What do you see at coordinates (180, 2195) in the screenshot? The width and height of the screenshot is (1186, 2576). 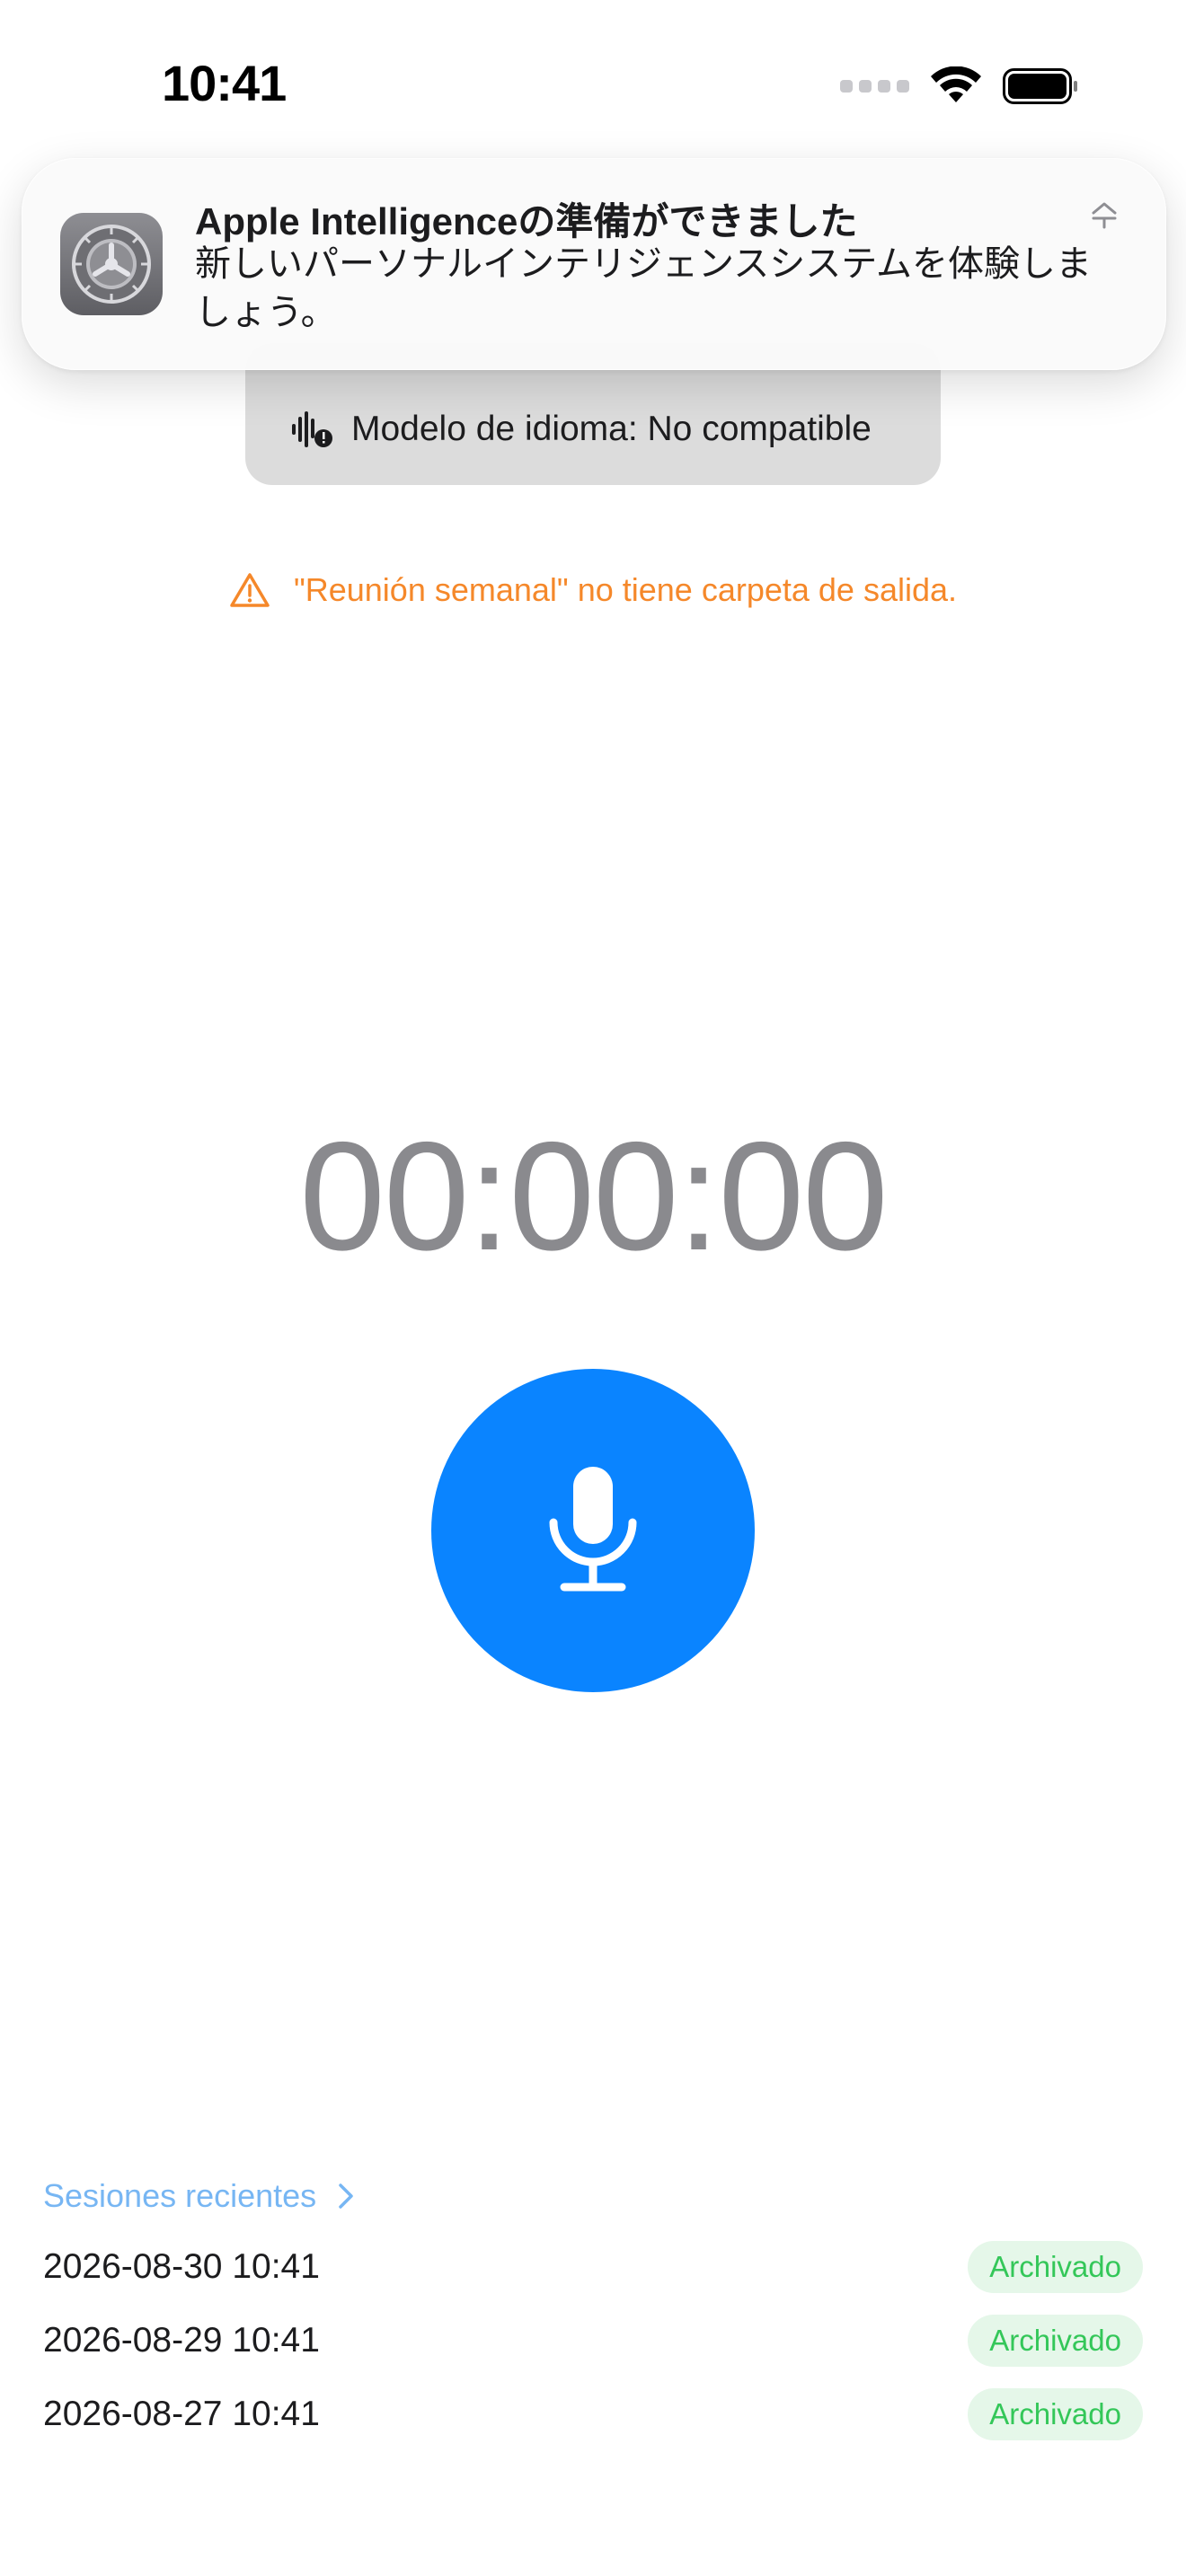 I see `recent-sessions-title: Sesiones recientes` at bounding box center [180, 2195].